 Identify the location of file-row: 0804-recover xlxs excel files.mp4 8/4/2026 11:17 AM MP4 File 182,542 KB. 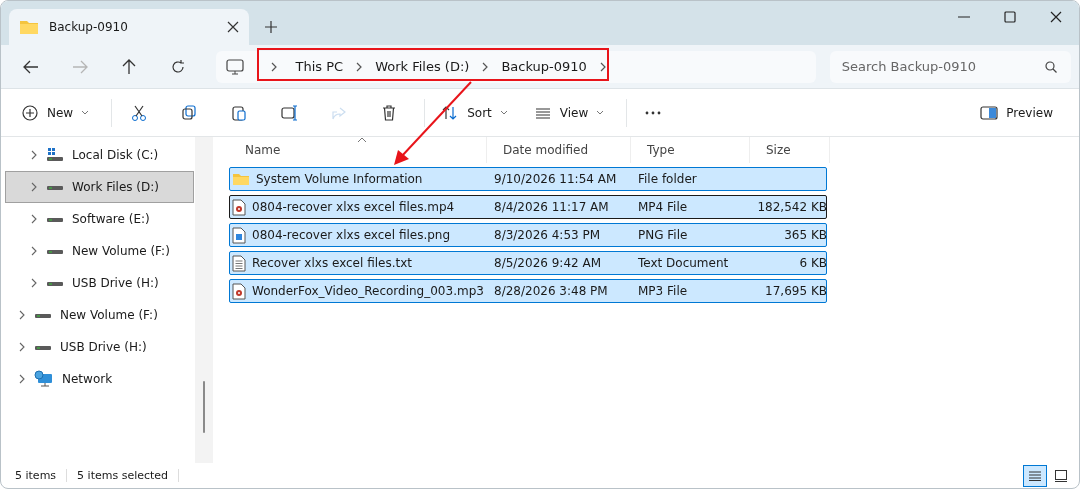
(528, 207).